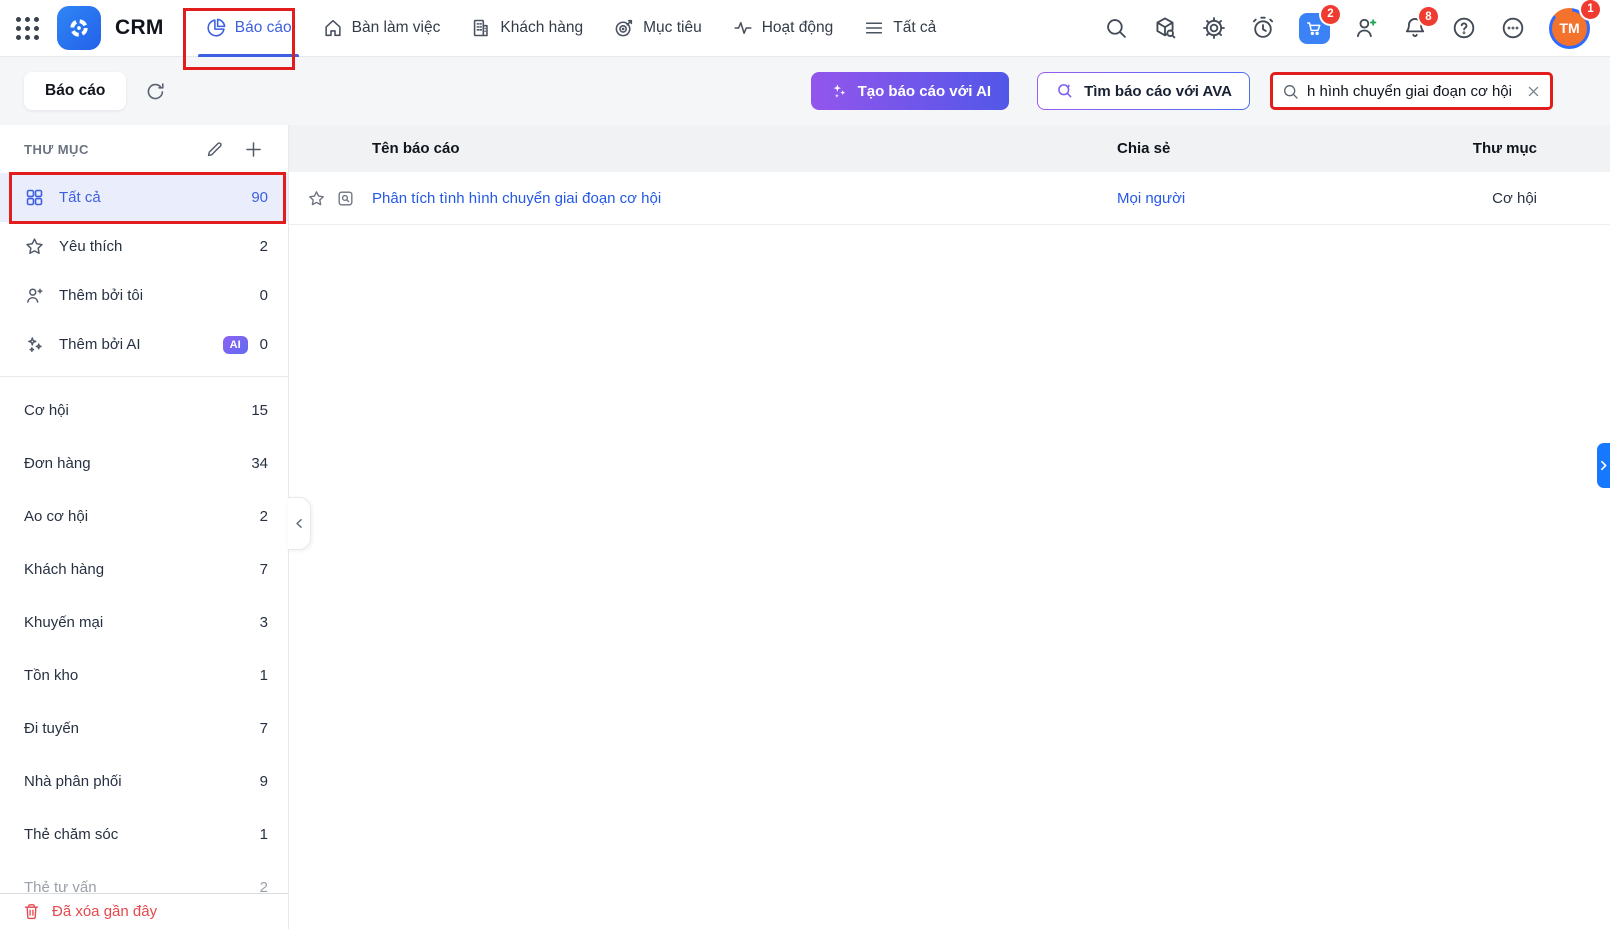  What do you see at coordinates (332, 28) in the screenshot?
I see `home-icon` at bounding box center [332, 28].